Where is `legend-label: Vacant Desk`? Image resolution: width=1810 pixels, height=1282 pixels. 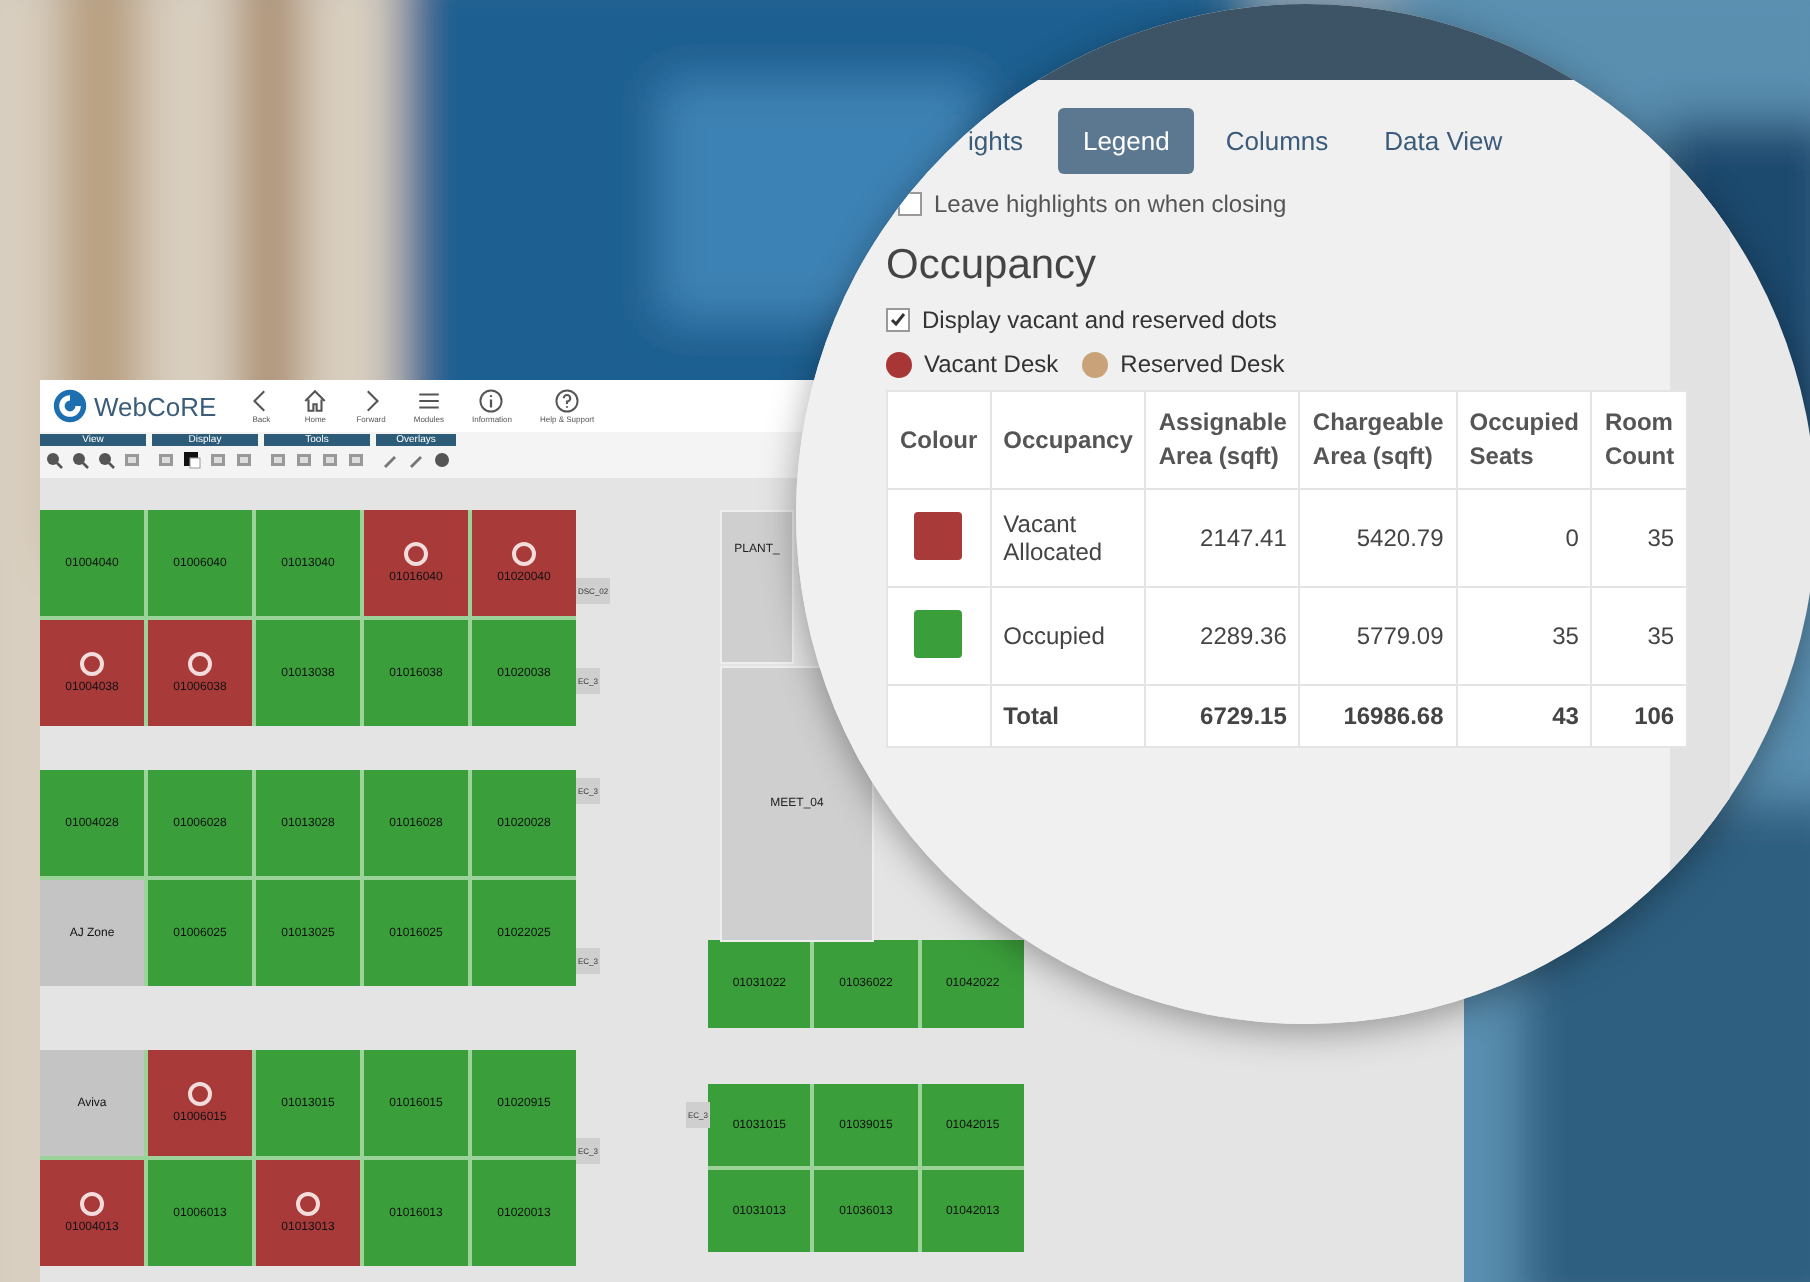
legend-label: Vacant Desk is located at coordinates (991, 364).